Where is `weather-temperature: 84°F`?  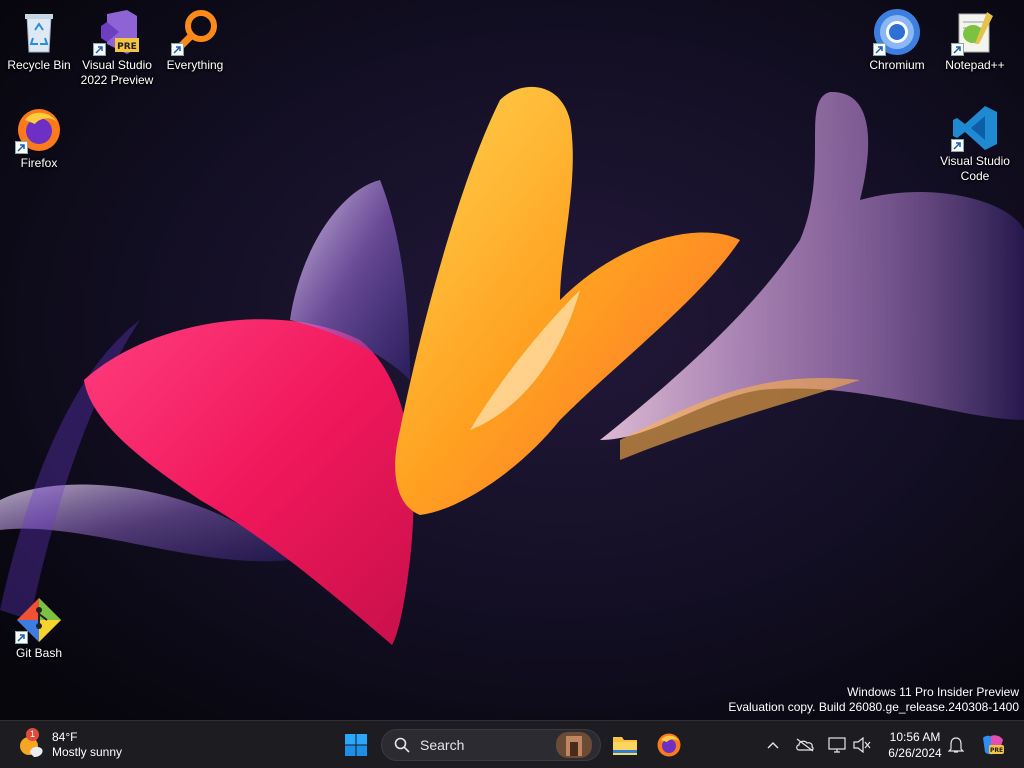
weather-temperature: 84°F is located at coordinates (65, 737).